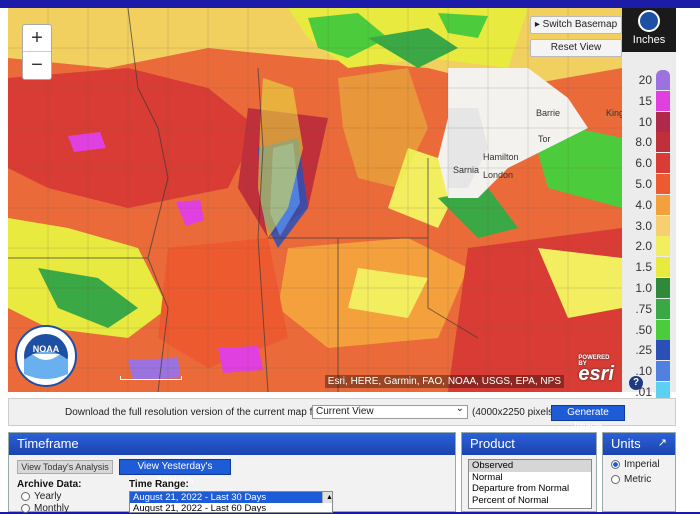  Describe the element at coordinates (544, 139) in the screenshot. I see `place-label: Tor` at that location.